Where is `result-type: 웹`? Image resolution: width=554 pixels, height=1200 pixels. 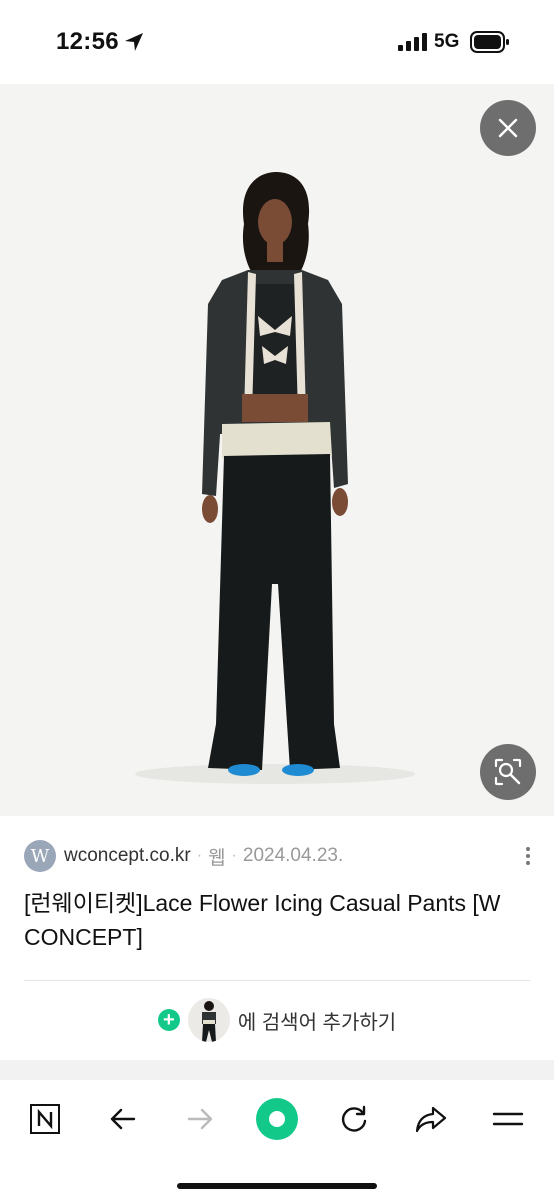
result-type: 웹 is located at coordinates (217, 858).